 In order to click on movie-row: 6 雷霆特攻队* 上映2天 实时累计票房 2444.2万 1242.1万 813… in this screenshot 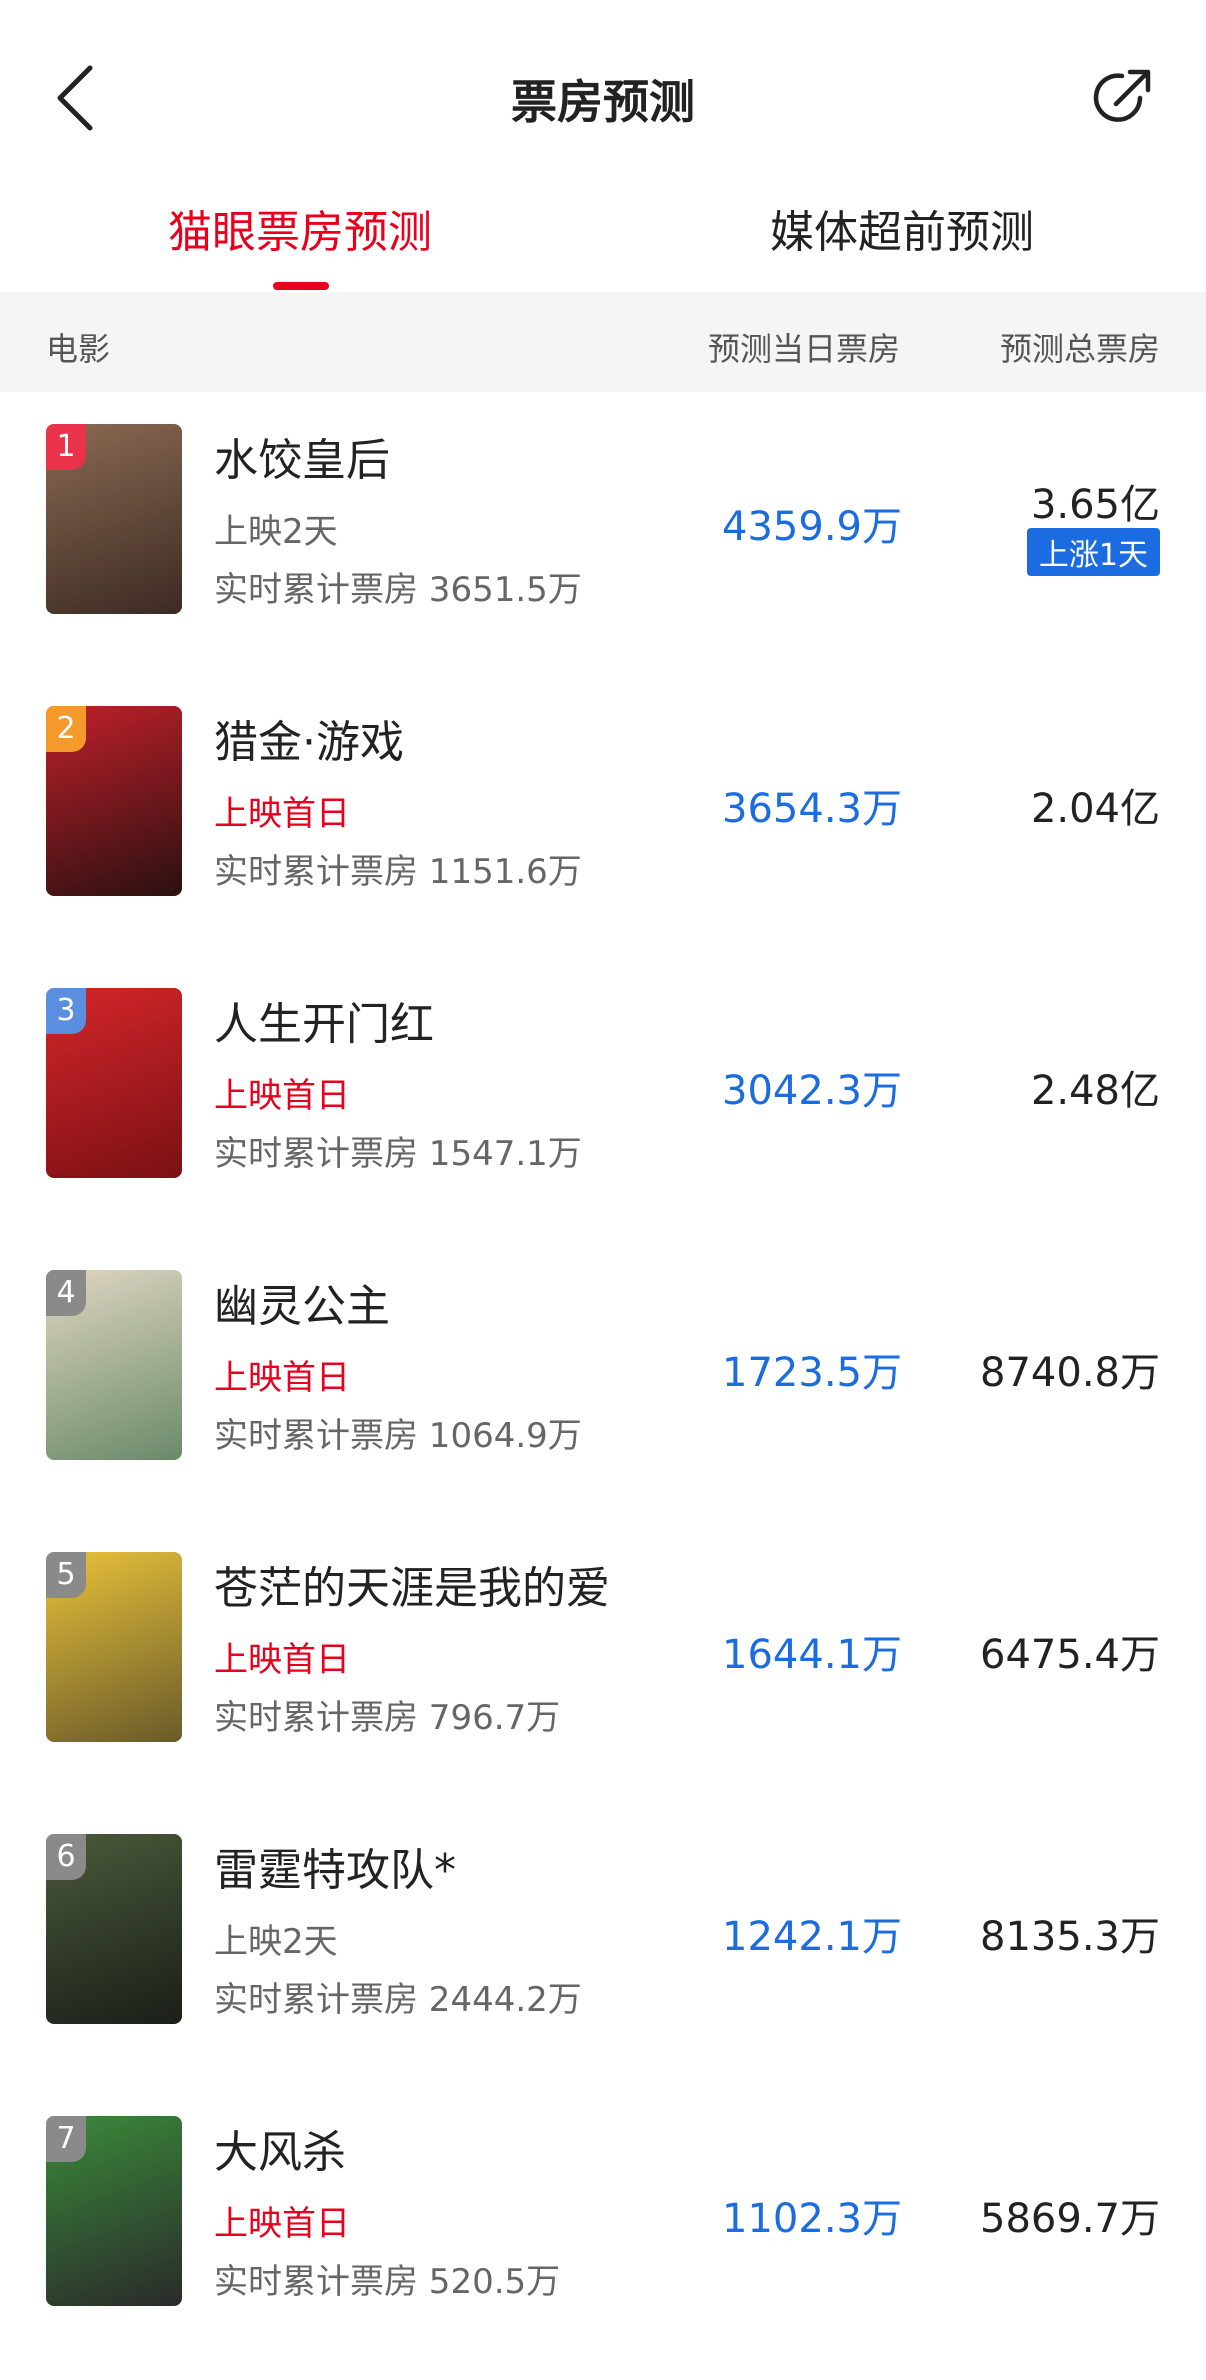, I will do `click(603, 1943)`.